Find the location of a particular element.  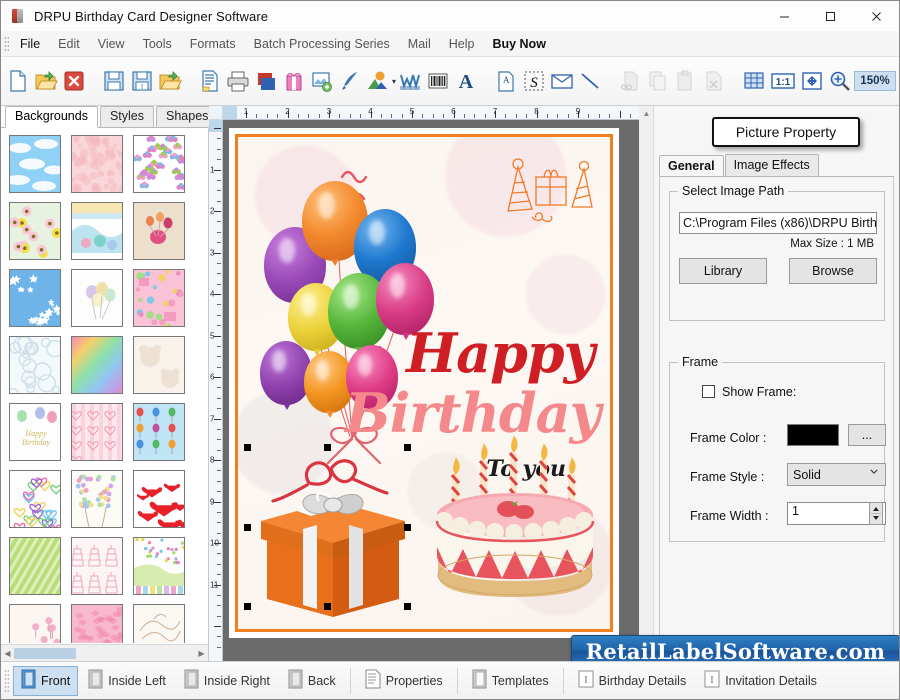

background-thumbnail-yellow-daisies is located at coordinates (35, 231).